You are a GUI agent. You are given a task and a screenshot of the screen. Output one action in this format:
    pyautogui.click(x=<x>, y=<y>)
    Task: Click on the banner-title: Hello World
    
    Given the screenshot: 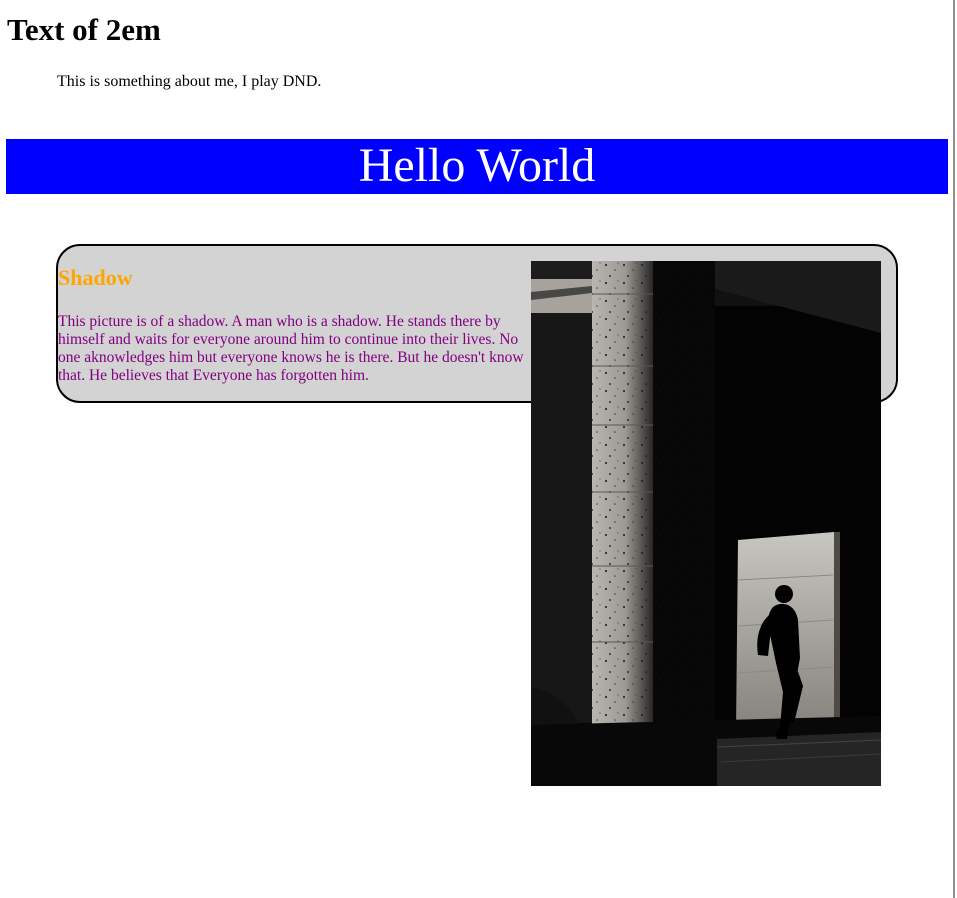 What is the action you would take?
    pyautogui.click(x=477, y=165)
    